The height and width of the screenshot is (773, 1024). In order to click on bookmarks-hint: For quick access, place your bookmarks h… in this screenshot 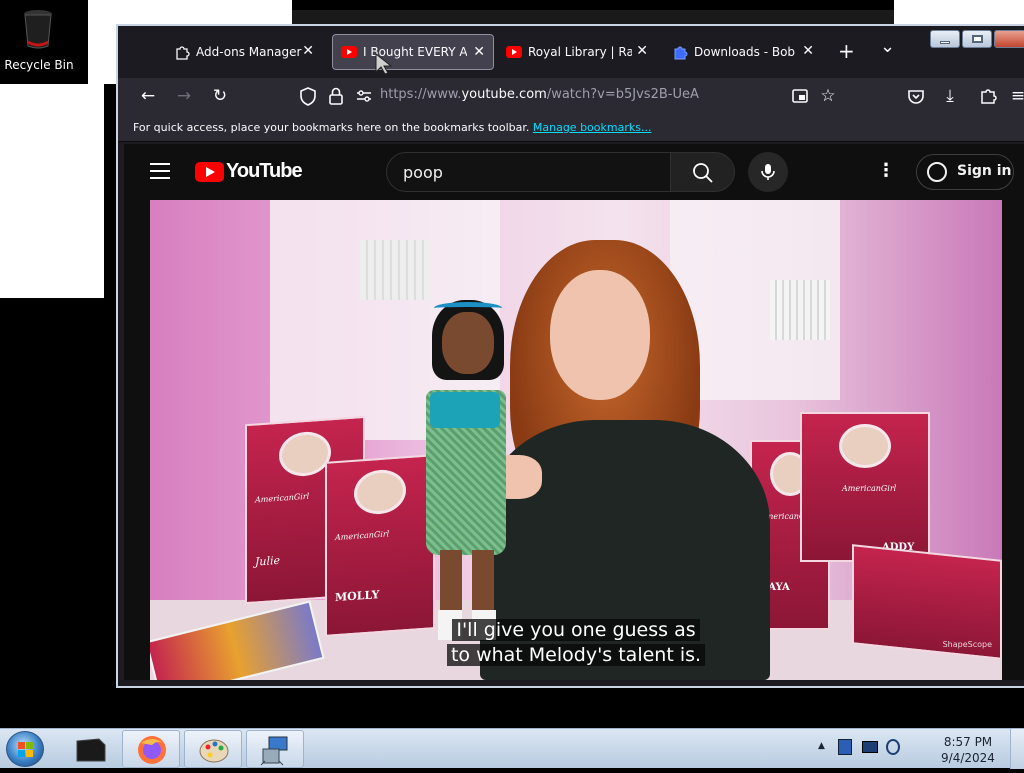, I will do `click(331, 127)`.